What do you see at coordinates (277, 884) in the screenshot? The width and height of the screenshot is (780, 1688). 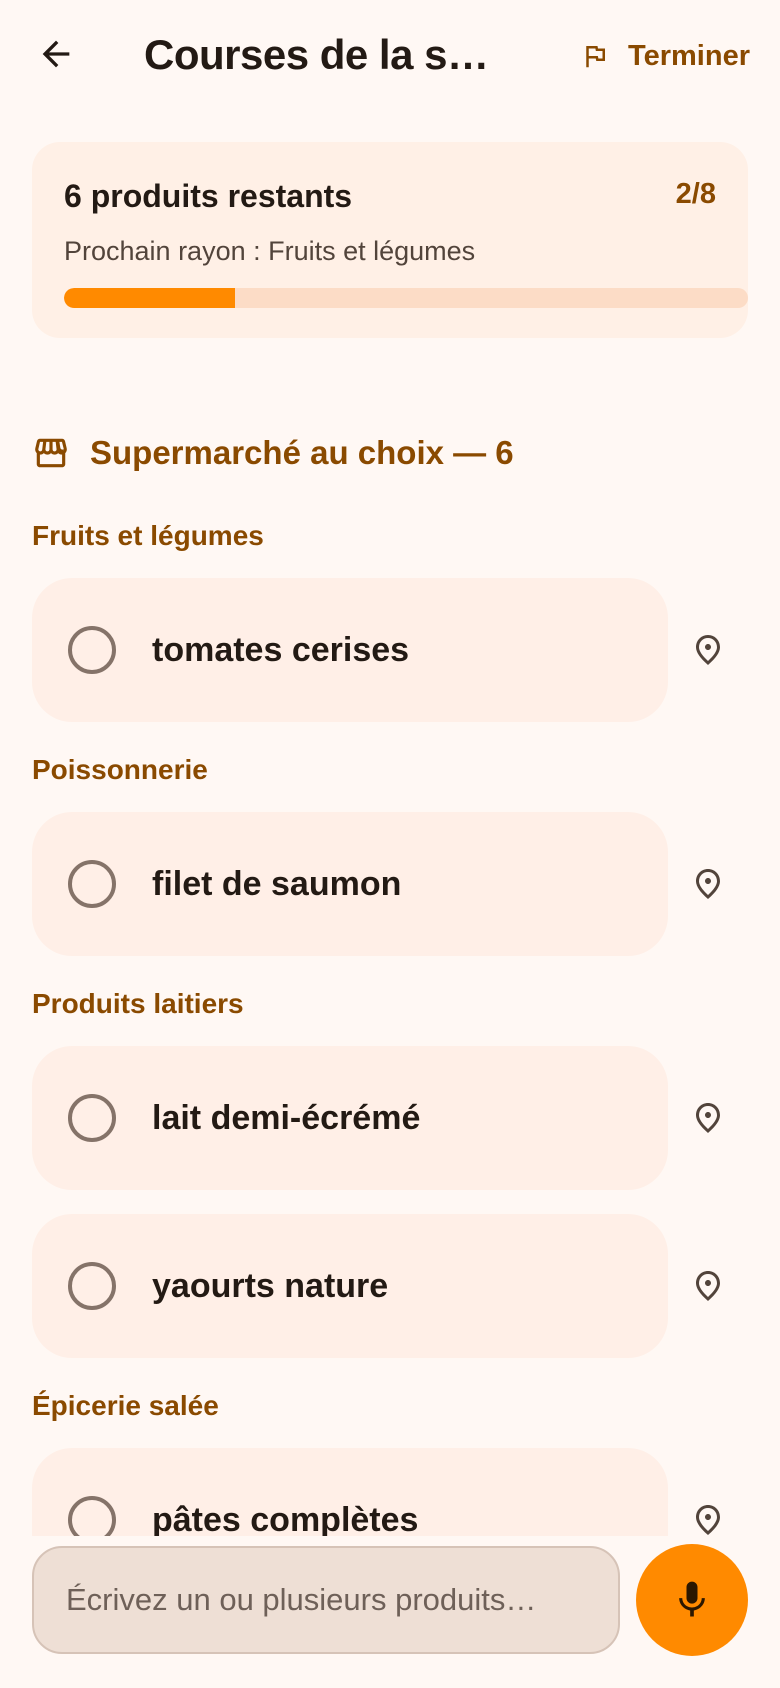 I see `item-name: filet de saumon` at bounding box center [277, 884].